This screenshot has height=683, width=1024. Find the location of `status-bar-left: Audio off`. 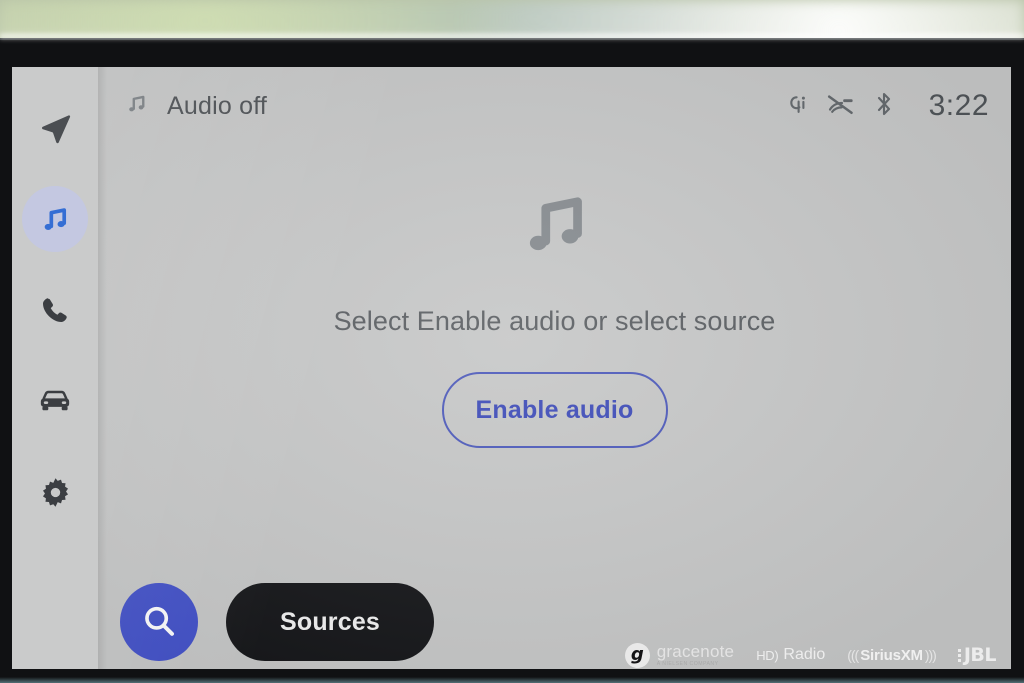

status-bar-left: Audio off is located at coordinates (195, 106).